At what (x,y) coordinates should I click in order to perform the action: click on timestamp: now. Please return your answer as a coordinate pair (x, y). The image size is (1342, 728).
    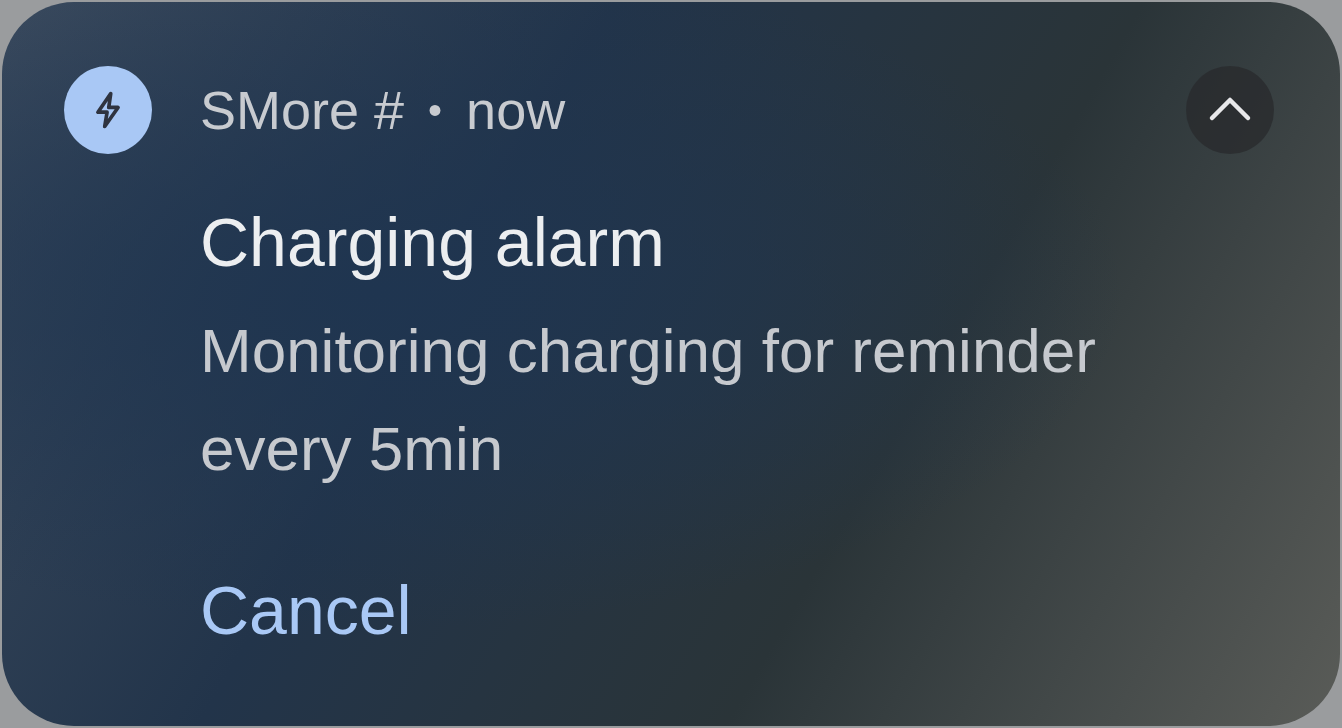
    Looking at the image, I should click on (516, 110).